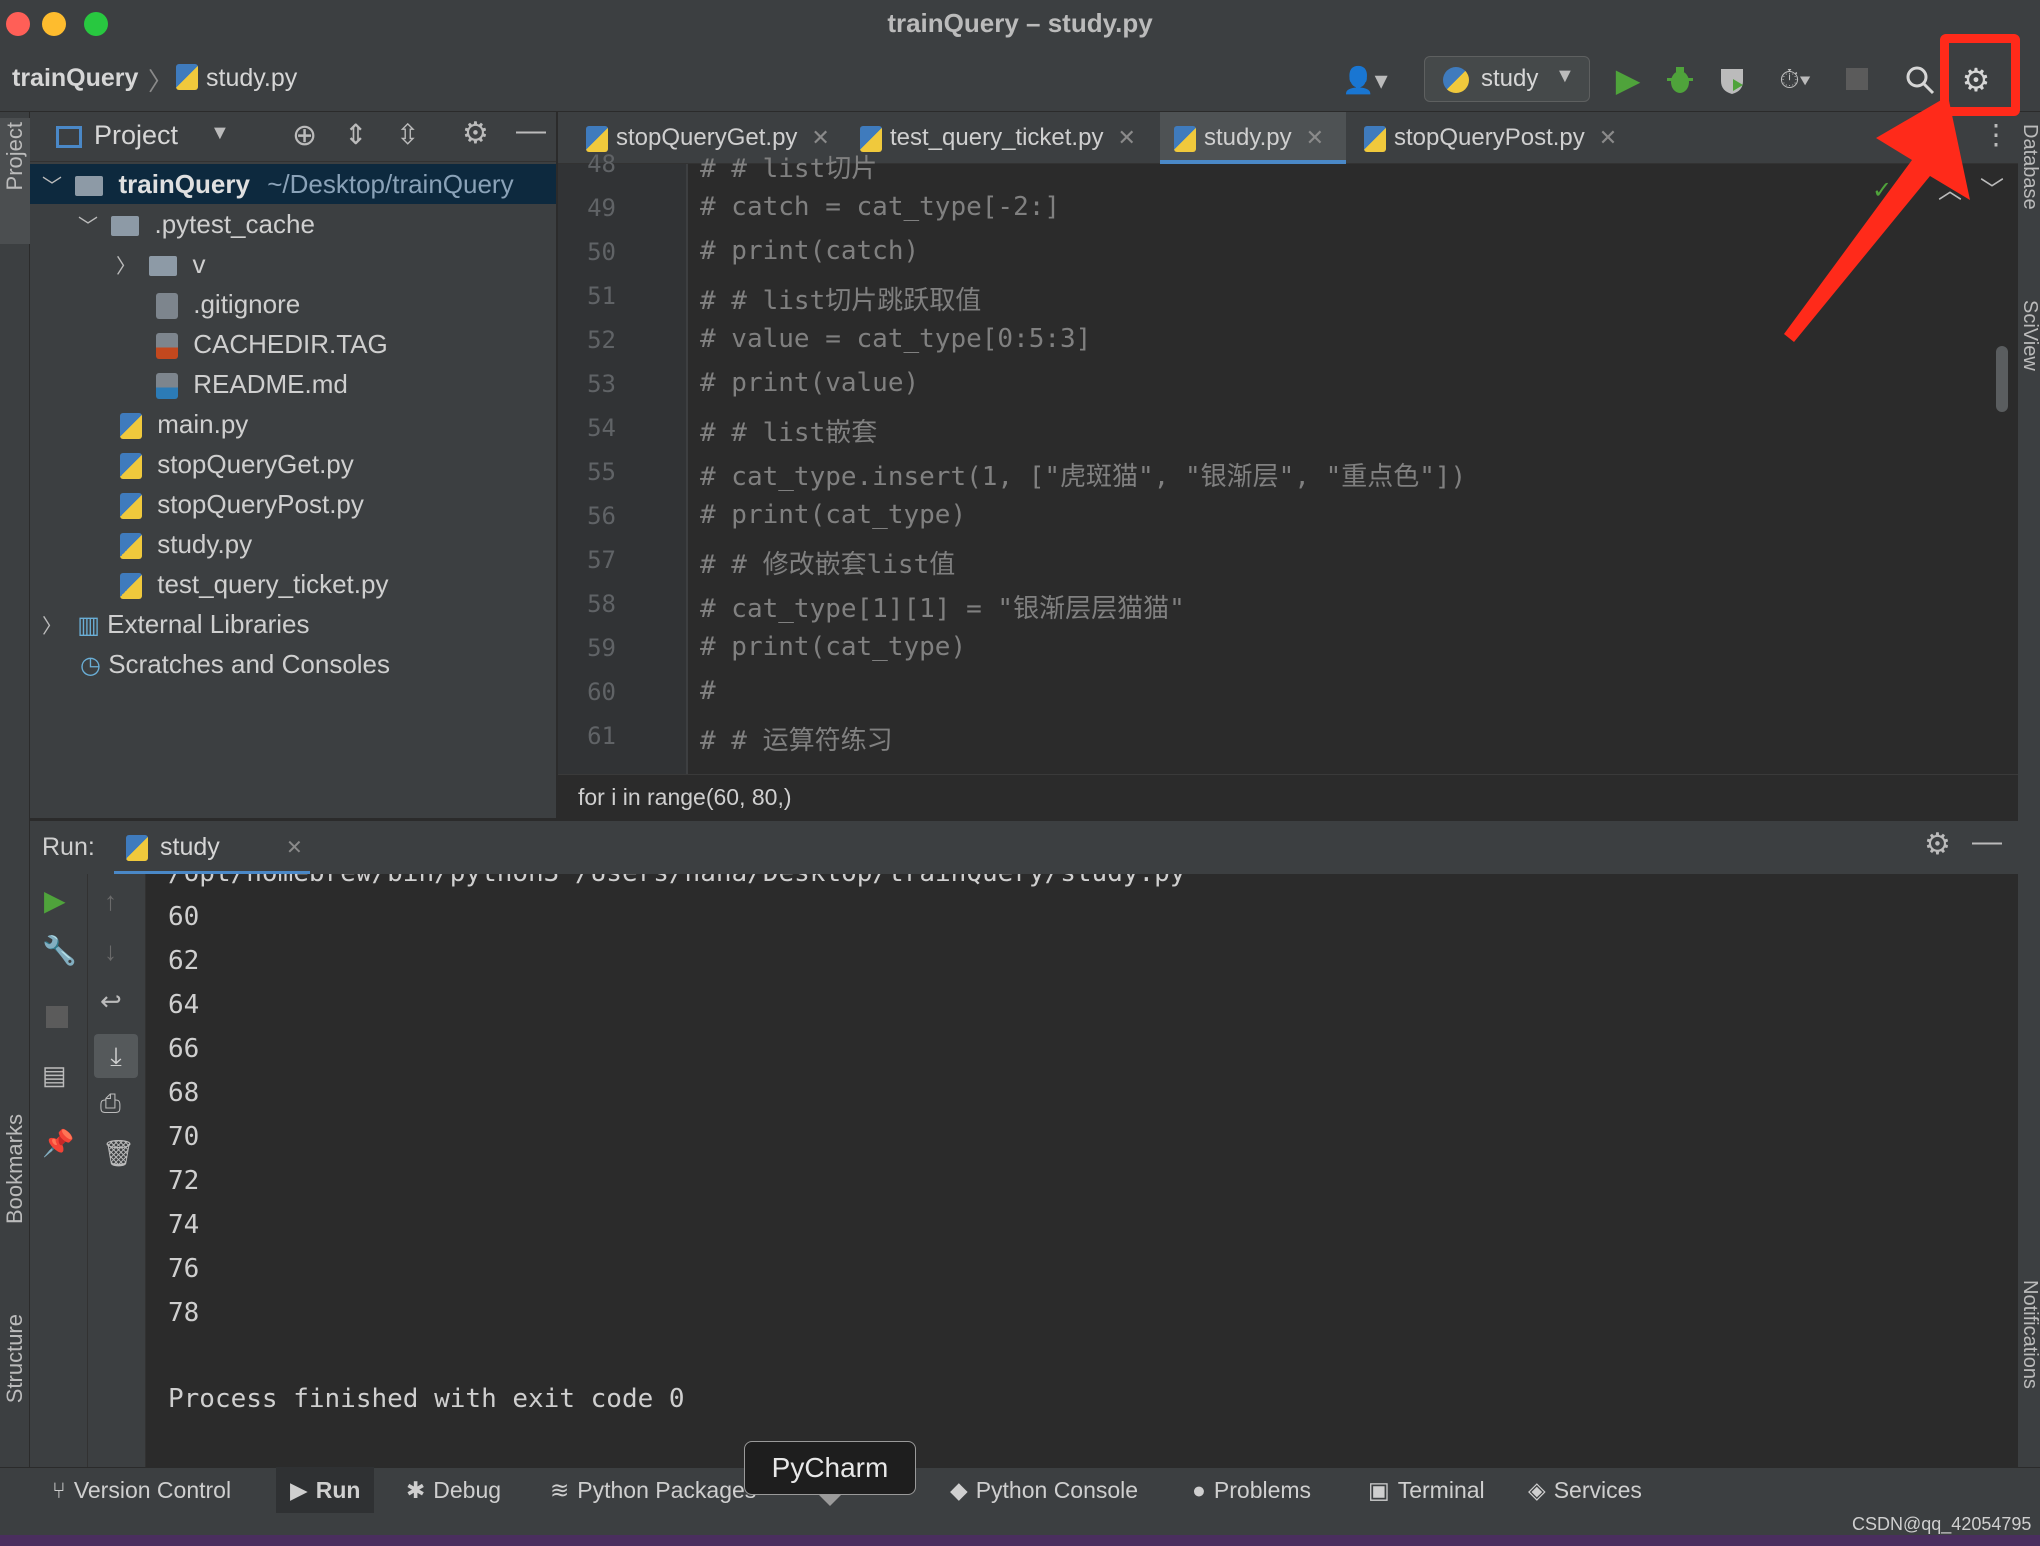 The height and width of the screenshot is (1546, 2040). I want to click on tree-row-external-libraries: 〉 ▥ External Libraries, so click(169, 624).